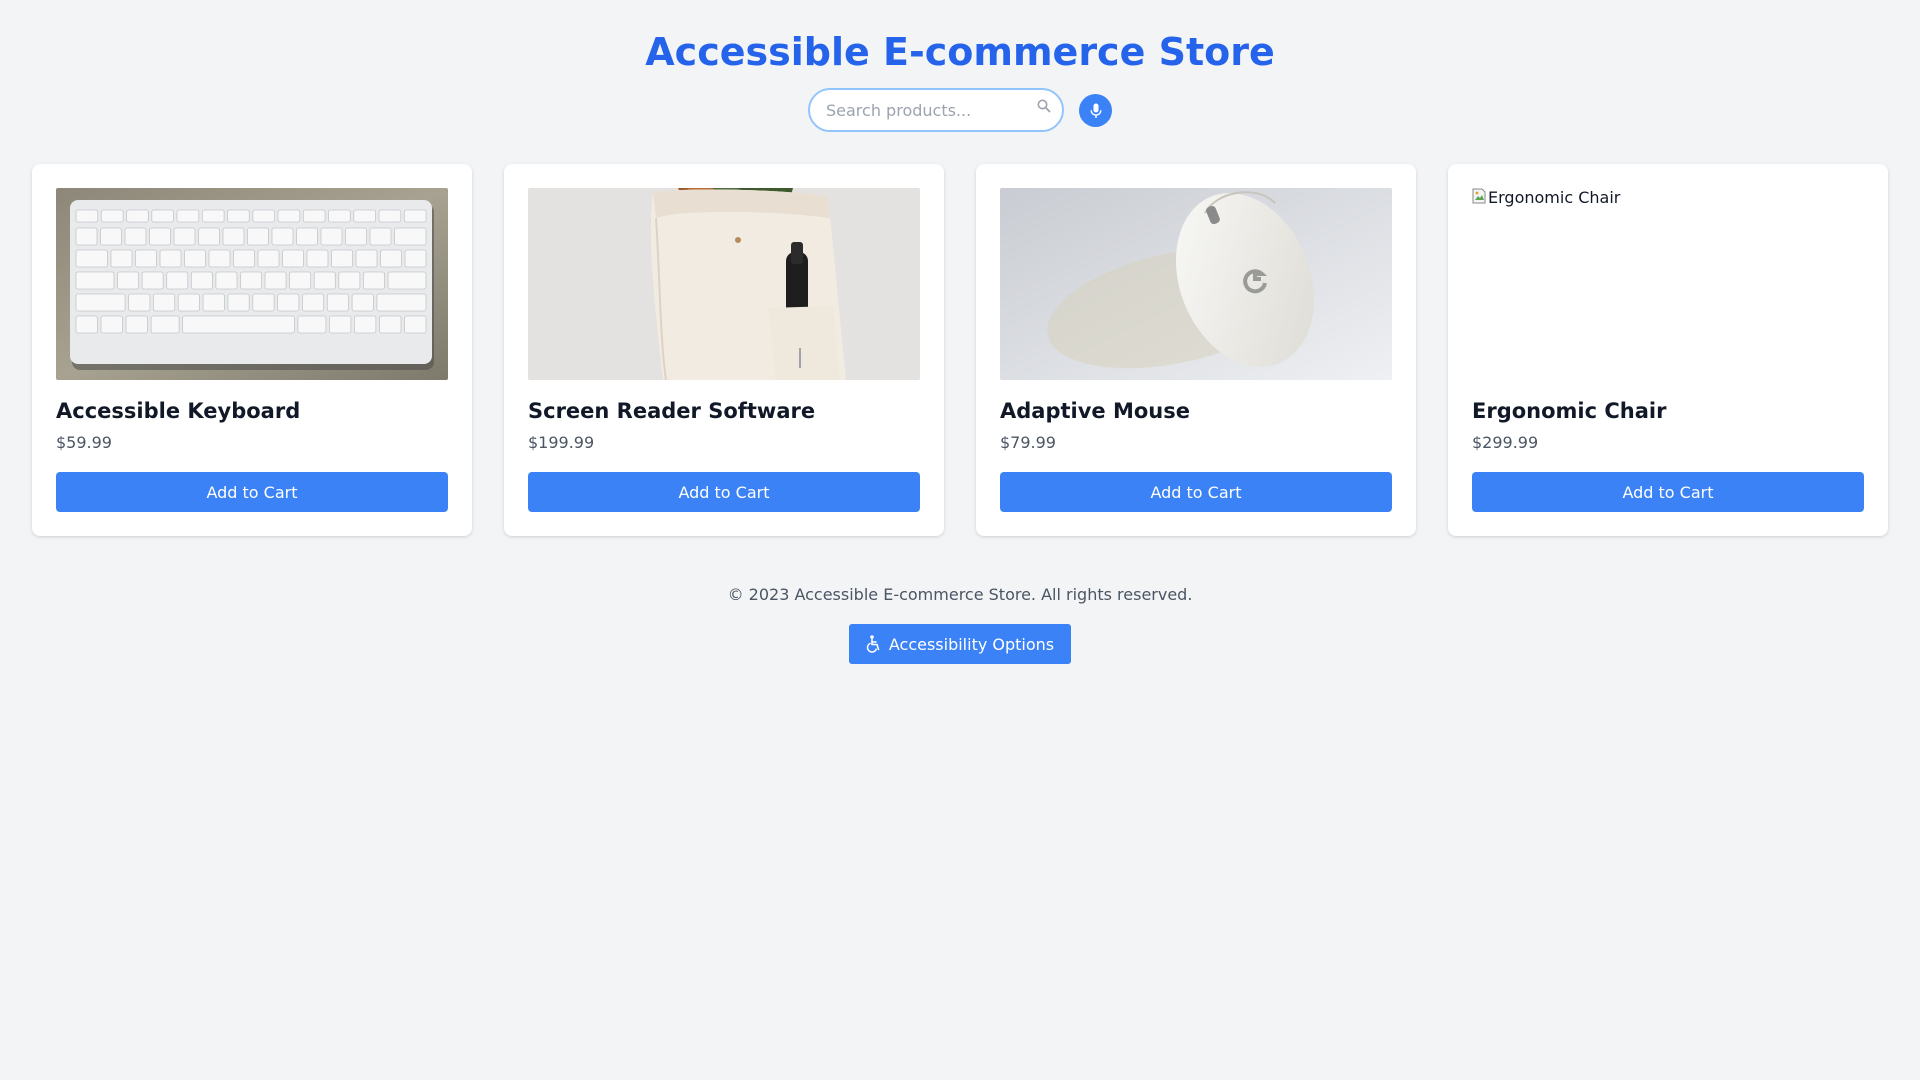 This screenshot has height=1080, width=1920. I want to click on product-image-screen-reader, so click(724, 284).